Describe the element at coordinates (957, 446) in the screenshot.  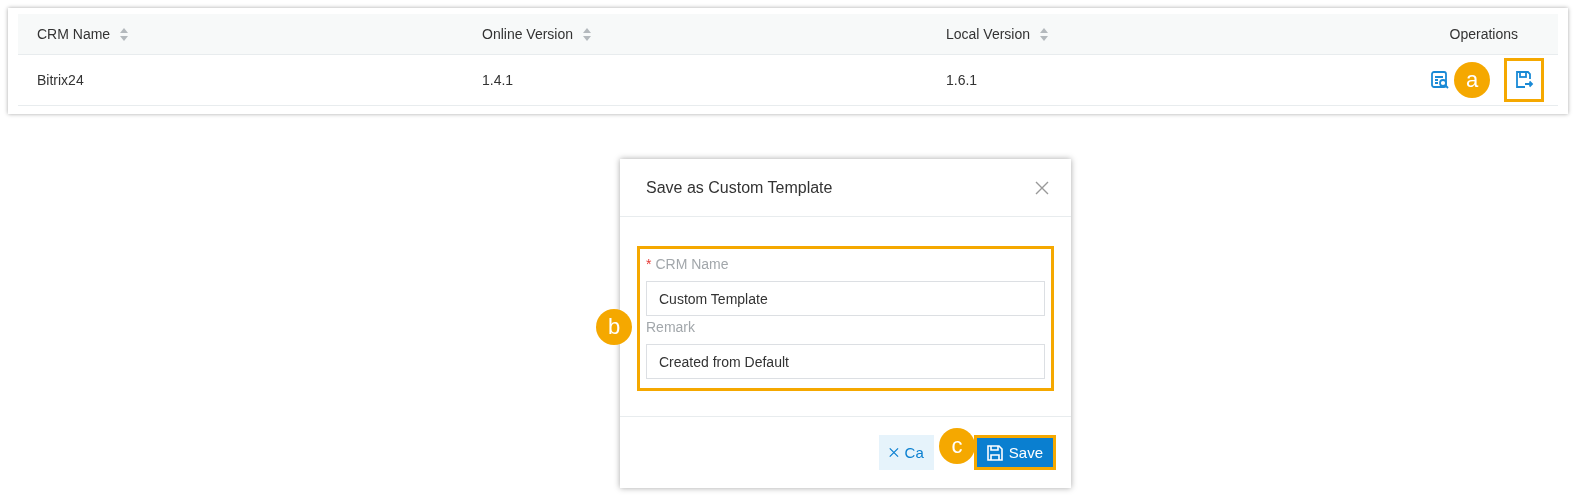
I see `callout-badge: c` at that location.